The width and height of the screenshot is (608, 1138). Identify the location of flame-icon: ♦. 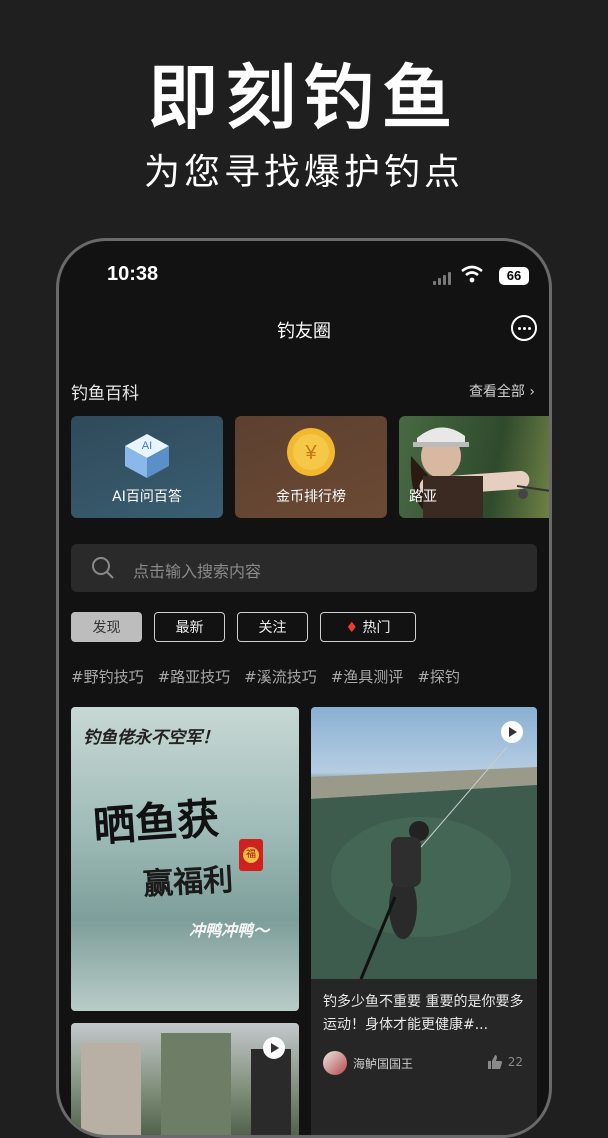
(352, 628).